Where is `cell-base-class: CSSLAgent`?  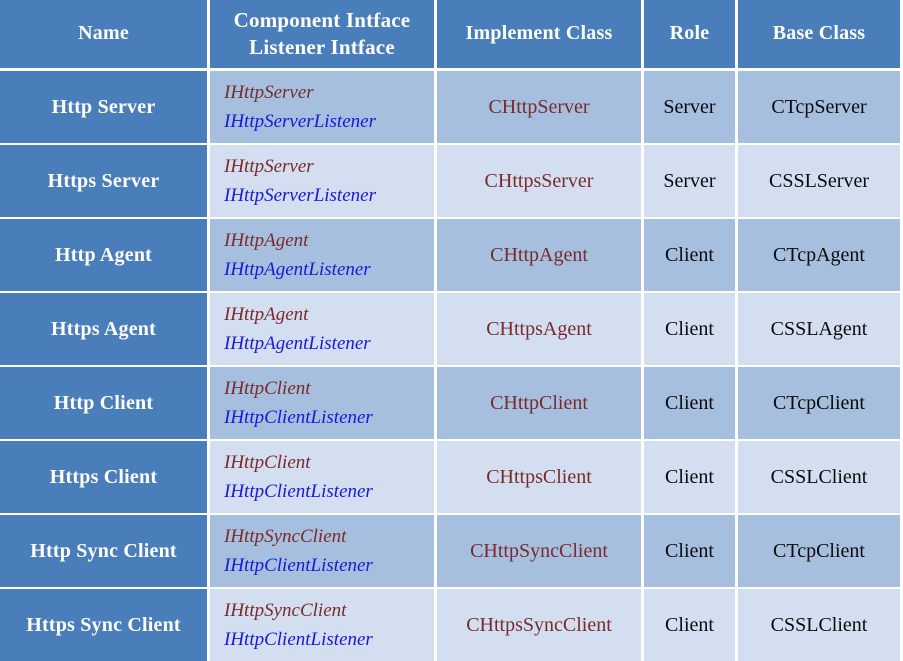
cell-base-class: CSSLAgent is located at coordinates (819, 329).